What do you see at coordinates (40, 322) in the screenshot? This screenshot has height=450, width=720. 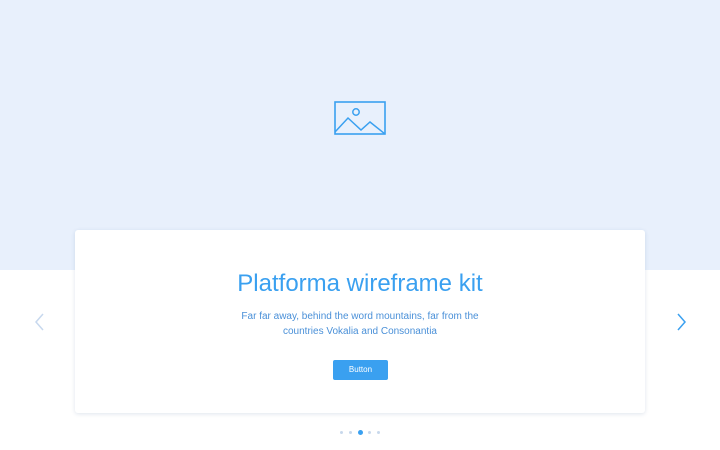 I see `chevron-left-icon` at bounding box center [40, 322].